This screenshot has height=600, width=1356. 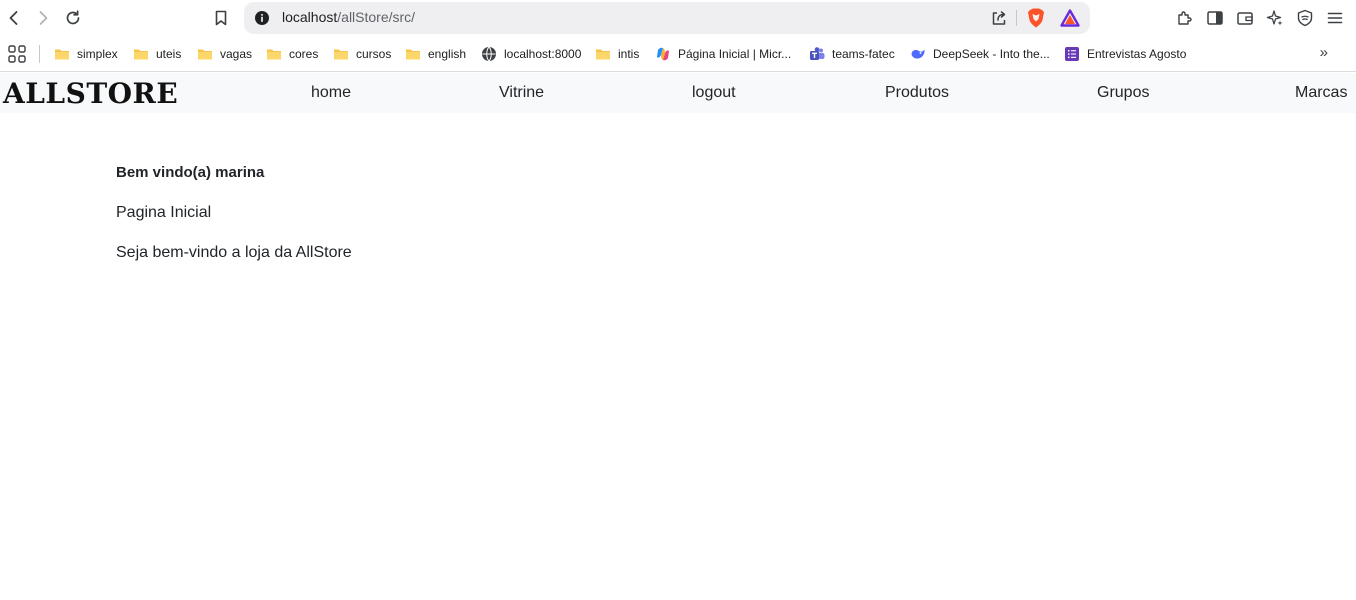 What do you see at coordinates (917, 93) in the screenshot?
I see `nav-link-produtos: Produtos` at bounding box center [917, 93].